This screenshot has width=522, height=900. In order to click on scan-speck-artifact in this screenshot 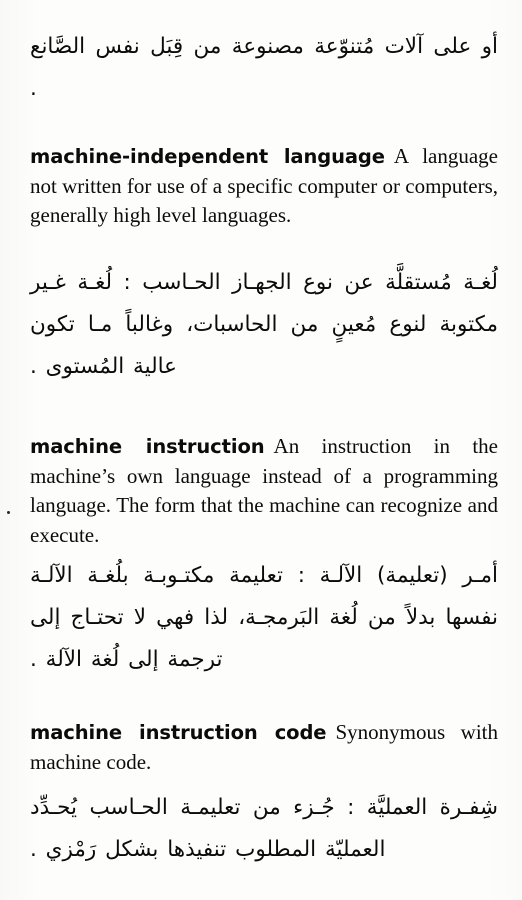, I will do `click(8, 512)`.